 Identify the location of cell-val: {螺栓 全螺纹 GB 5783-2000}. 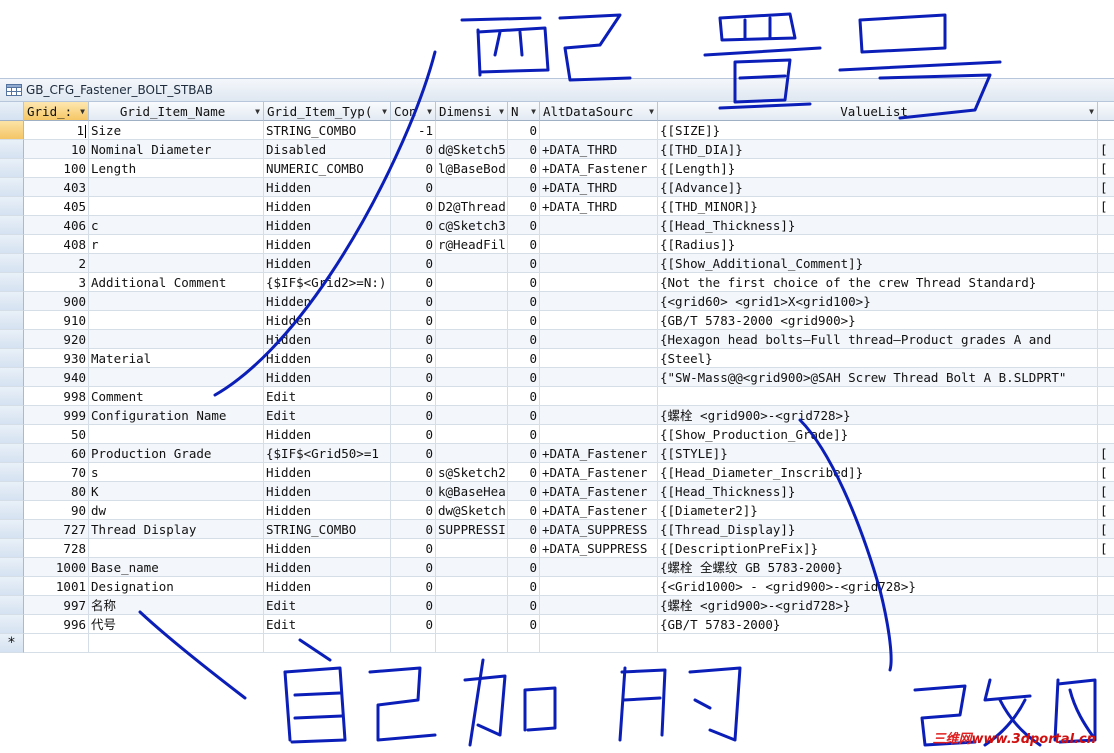
(878, 567).